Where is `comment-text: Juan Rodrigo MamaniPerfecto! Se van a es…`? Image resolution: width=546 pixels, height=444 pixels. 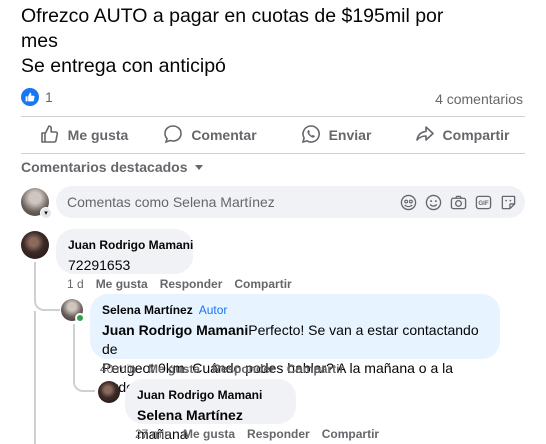 comment-text: Juan Rodrigo MamaniPerfecto! Se van a es… is located at coordinates (295, 340).